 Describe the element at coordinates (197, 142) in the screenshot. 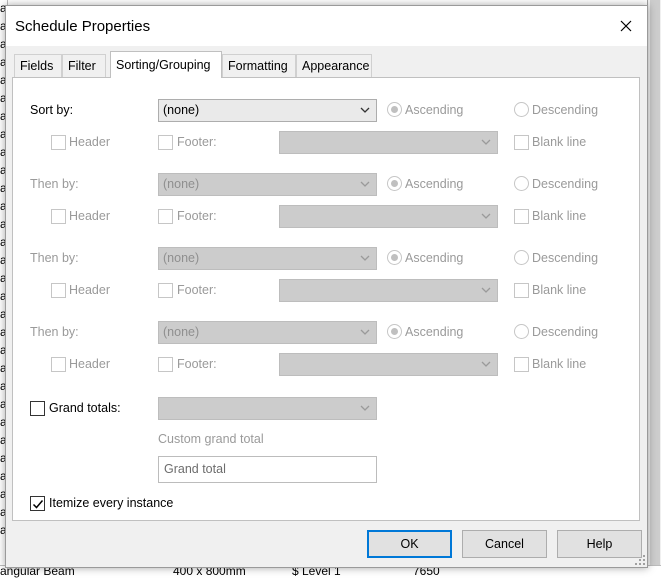

I see `sort-by-footer-label: Footer:` at that location.